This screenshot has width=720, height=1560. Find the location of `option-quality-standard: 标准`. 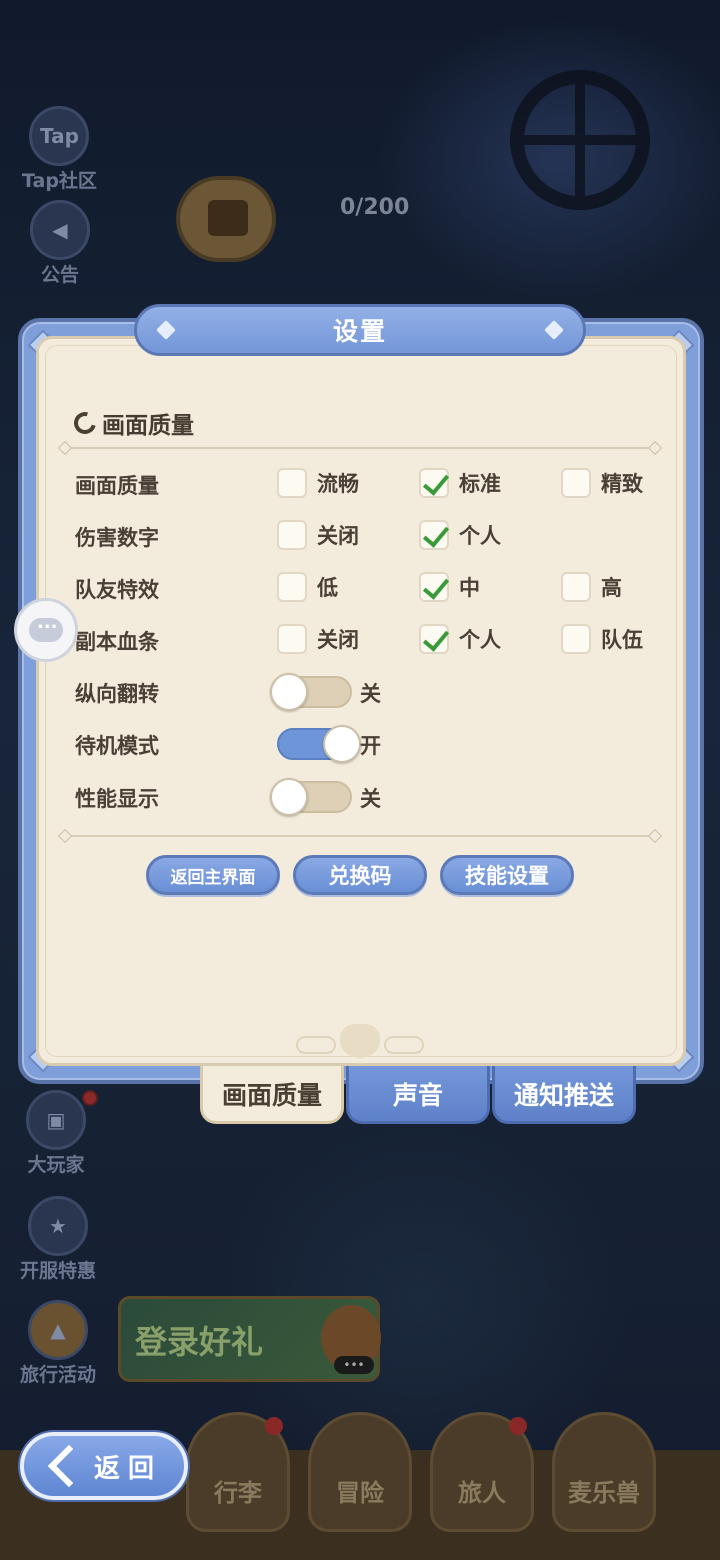

option-quality-standard: 标准 is located at coordinates (460, 483).